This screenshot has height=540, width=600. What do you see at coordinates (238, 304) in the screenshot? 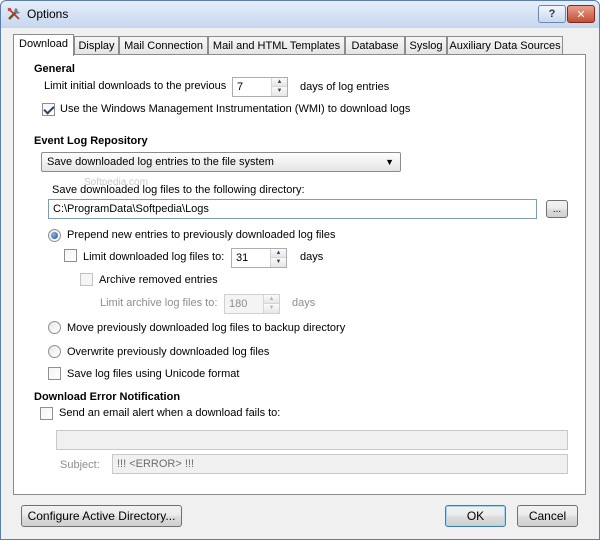
I see `limit-archive-value: 180` at bounding box center [238, 304].